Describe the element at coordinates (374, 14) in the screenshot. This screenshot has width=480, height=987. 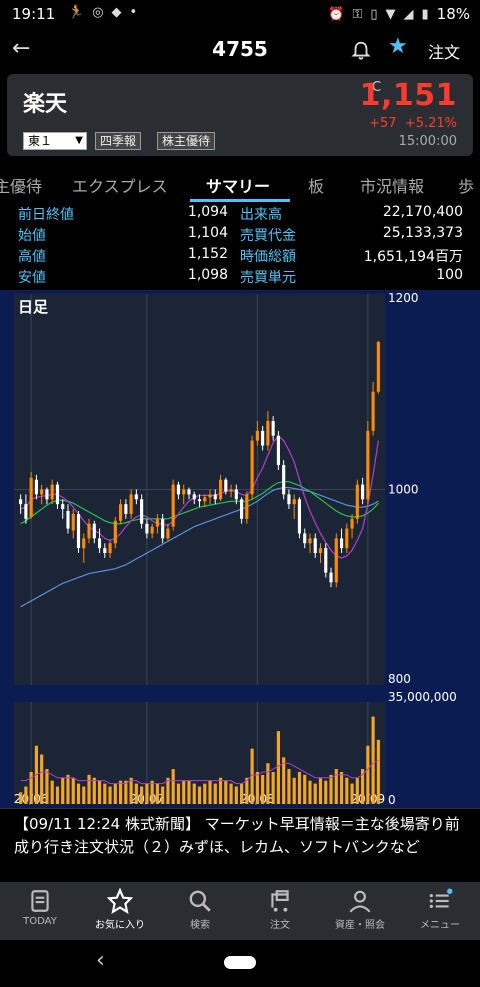
I see `vibrate-icon: ▯` at that location.